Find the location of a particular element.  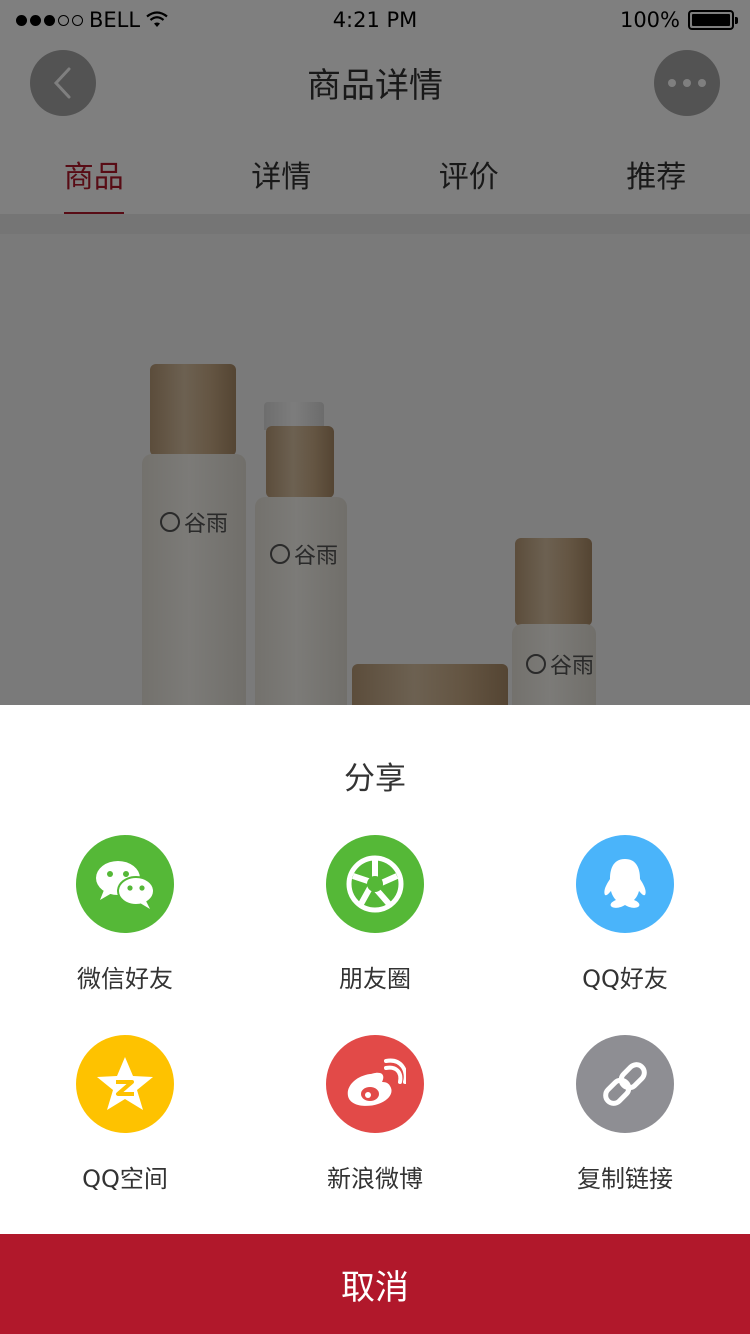

share-qq: QQ好友 is located at coordinates (625, 930).